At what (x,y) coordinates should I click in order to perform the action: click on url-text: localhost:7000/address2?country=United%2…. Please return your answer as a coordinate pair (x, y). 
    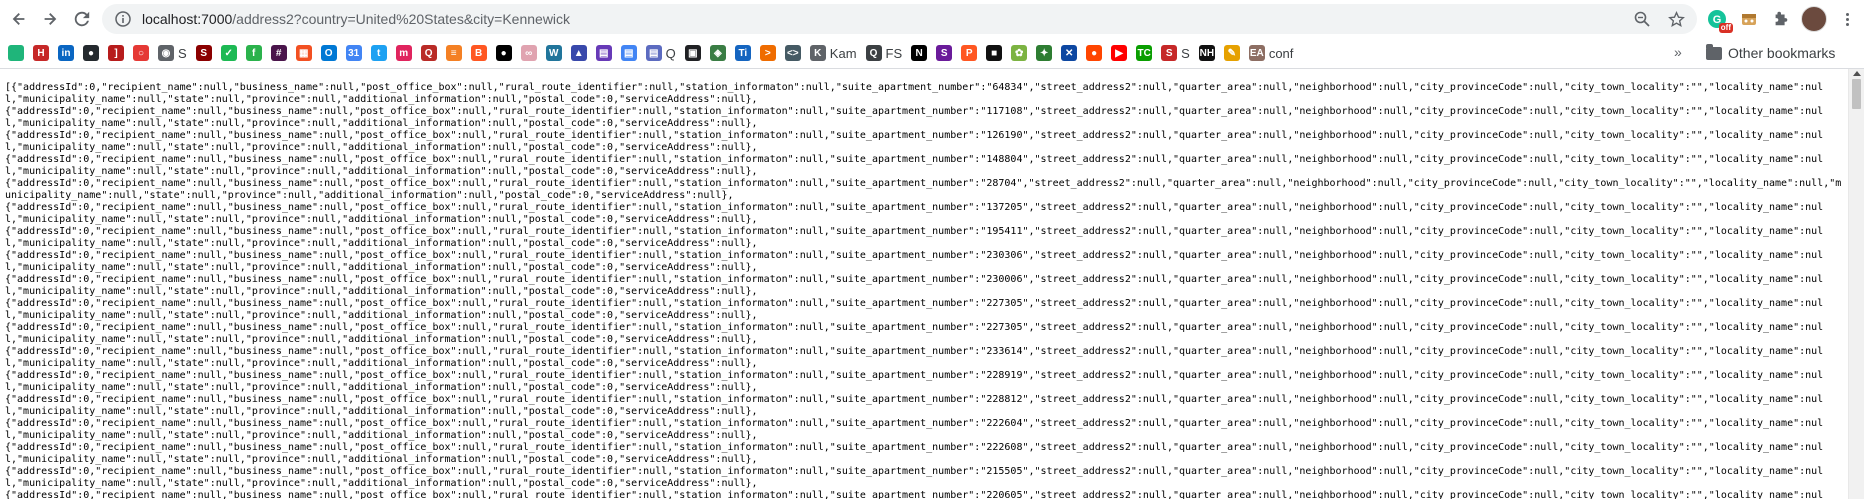
    Looking at the image, I should click on (356, 19).